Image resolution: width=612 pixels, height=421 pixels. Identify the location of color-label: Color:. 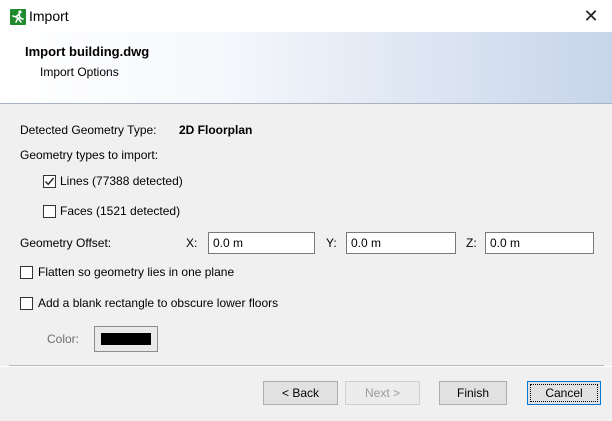
(63, 339).